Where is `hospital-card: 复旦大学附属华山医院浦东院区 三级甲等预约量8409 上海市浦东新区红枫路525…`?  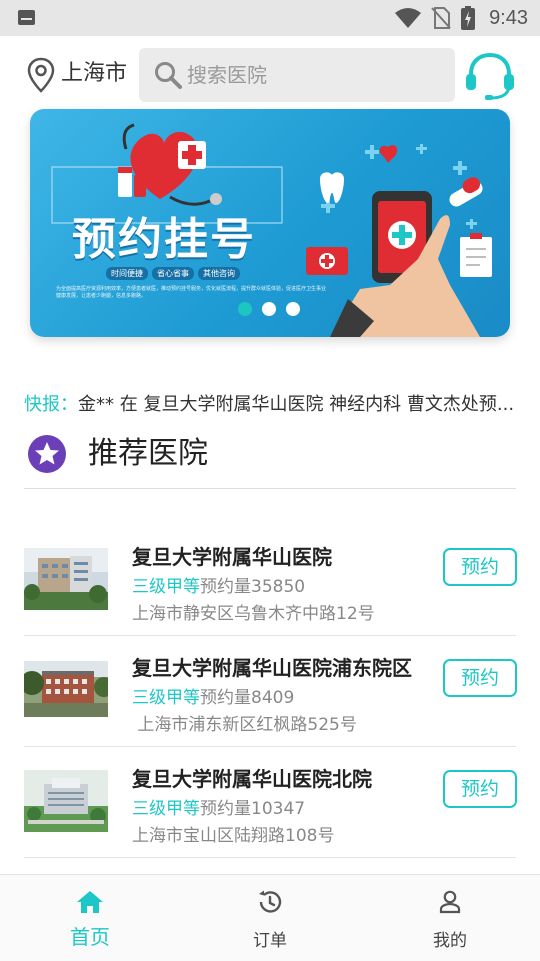 hospital-card: 复旦大学附属华山医院浦东院区 三级甲等预约量8409 上海市浦东新区红枫路525… is located at coordinates (270, 691).